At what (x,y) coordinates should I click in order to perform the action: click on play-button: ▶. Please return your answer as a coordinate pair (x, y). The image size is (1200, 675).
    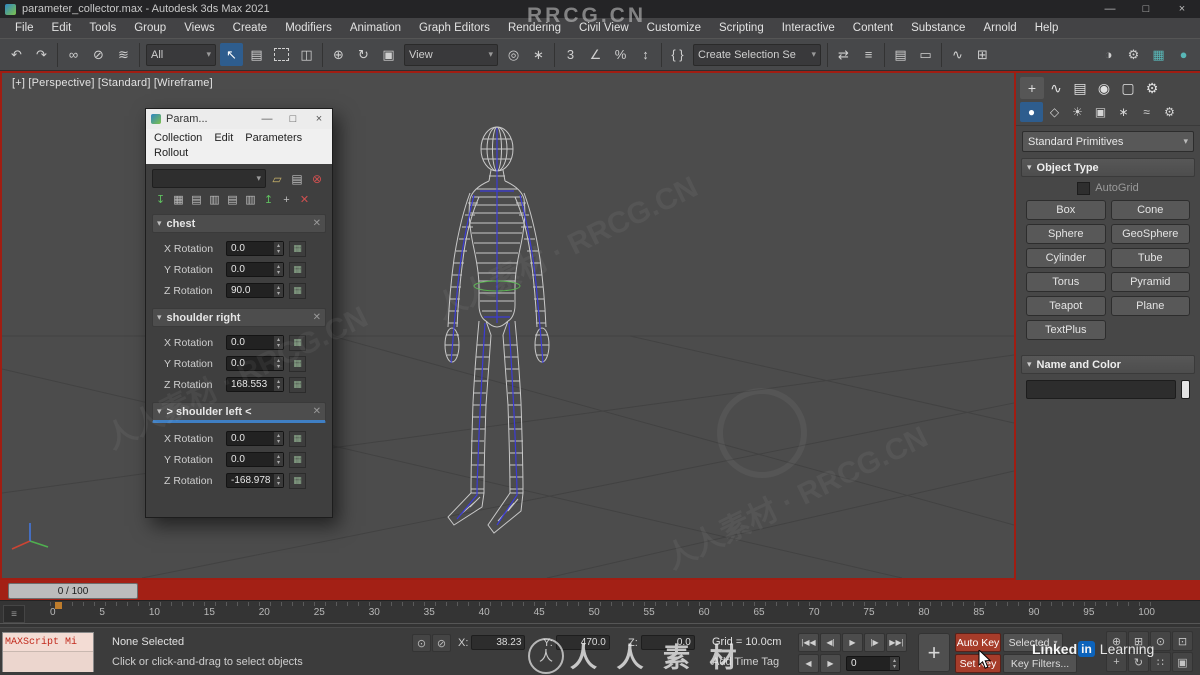
    Looking at the image, I should click on (852, 642).